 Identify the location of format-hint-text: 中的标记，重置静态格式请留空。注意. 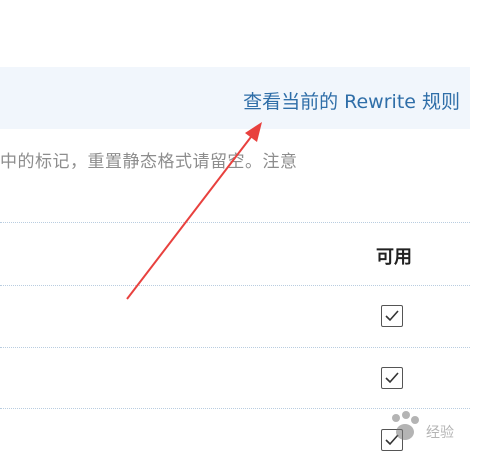
(149, 162).